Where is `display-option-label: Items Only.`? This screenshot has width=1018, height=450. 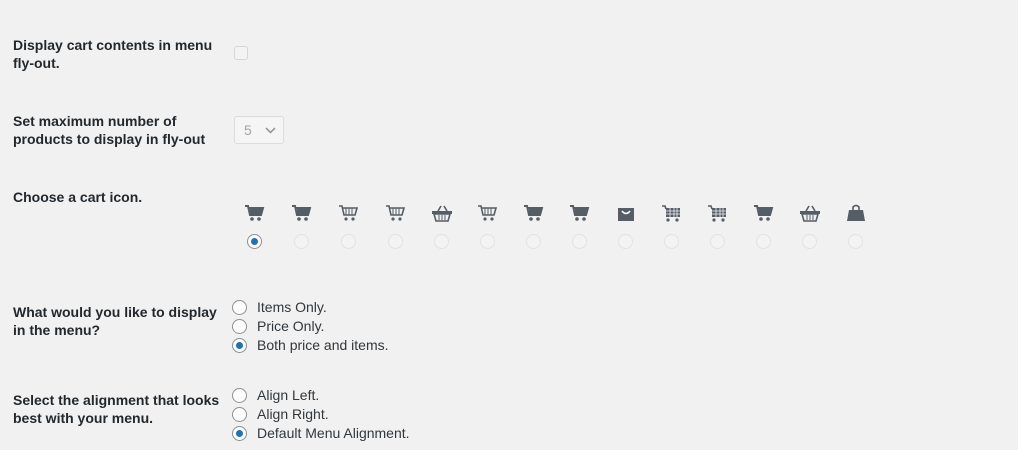 display-option-label: Items Only. is located at coordinates (292, 307).